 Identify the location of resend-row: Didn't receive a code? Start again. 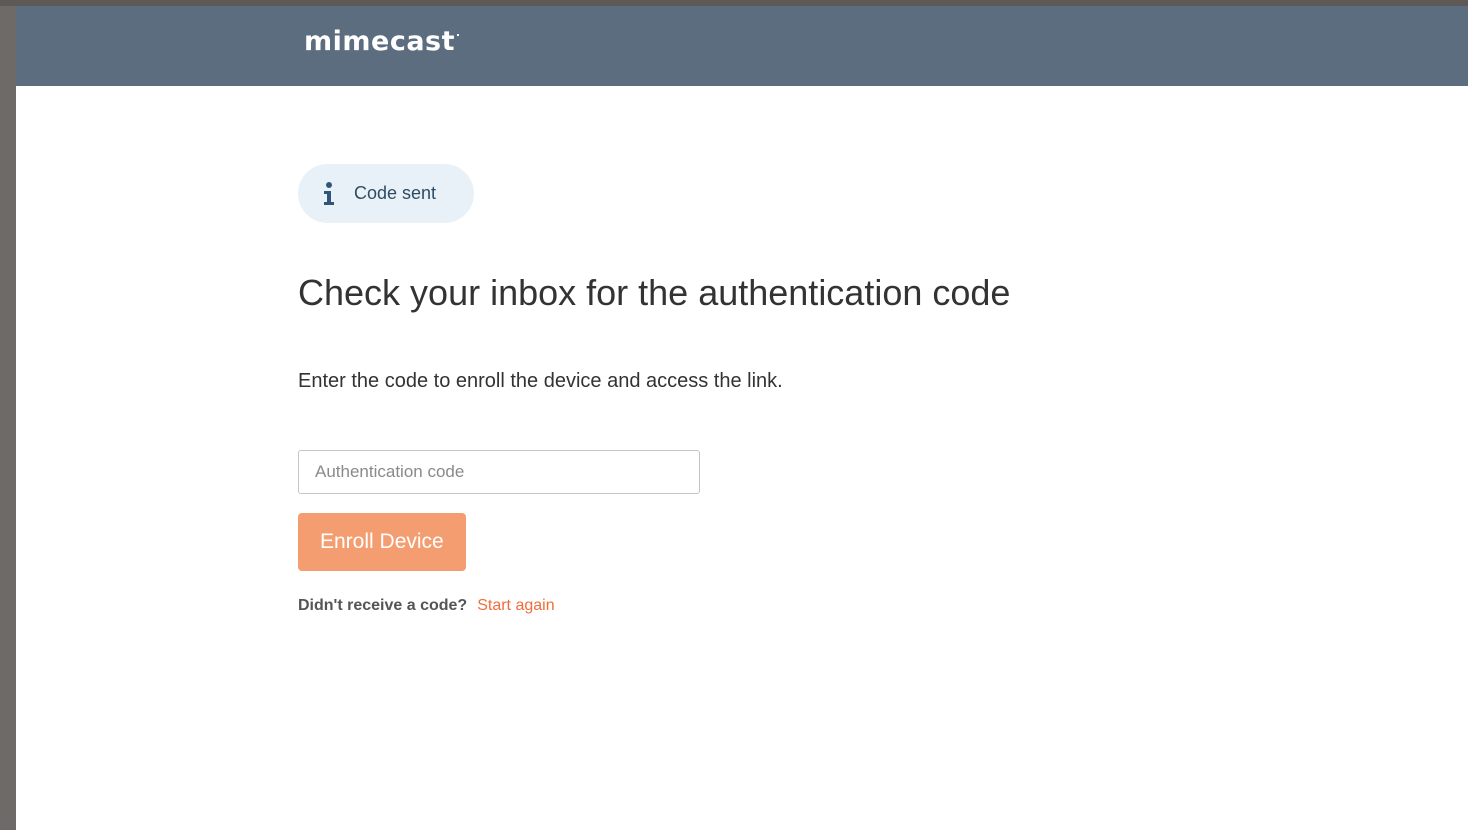
(426, 606).